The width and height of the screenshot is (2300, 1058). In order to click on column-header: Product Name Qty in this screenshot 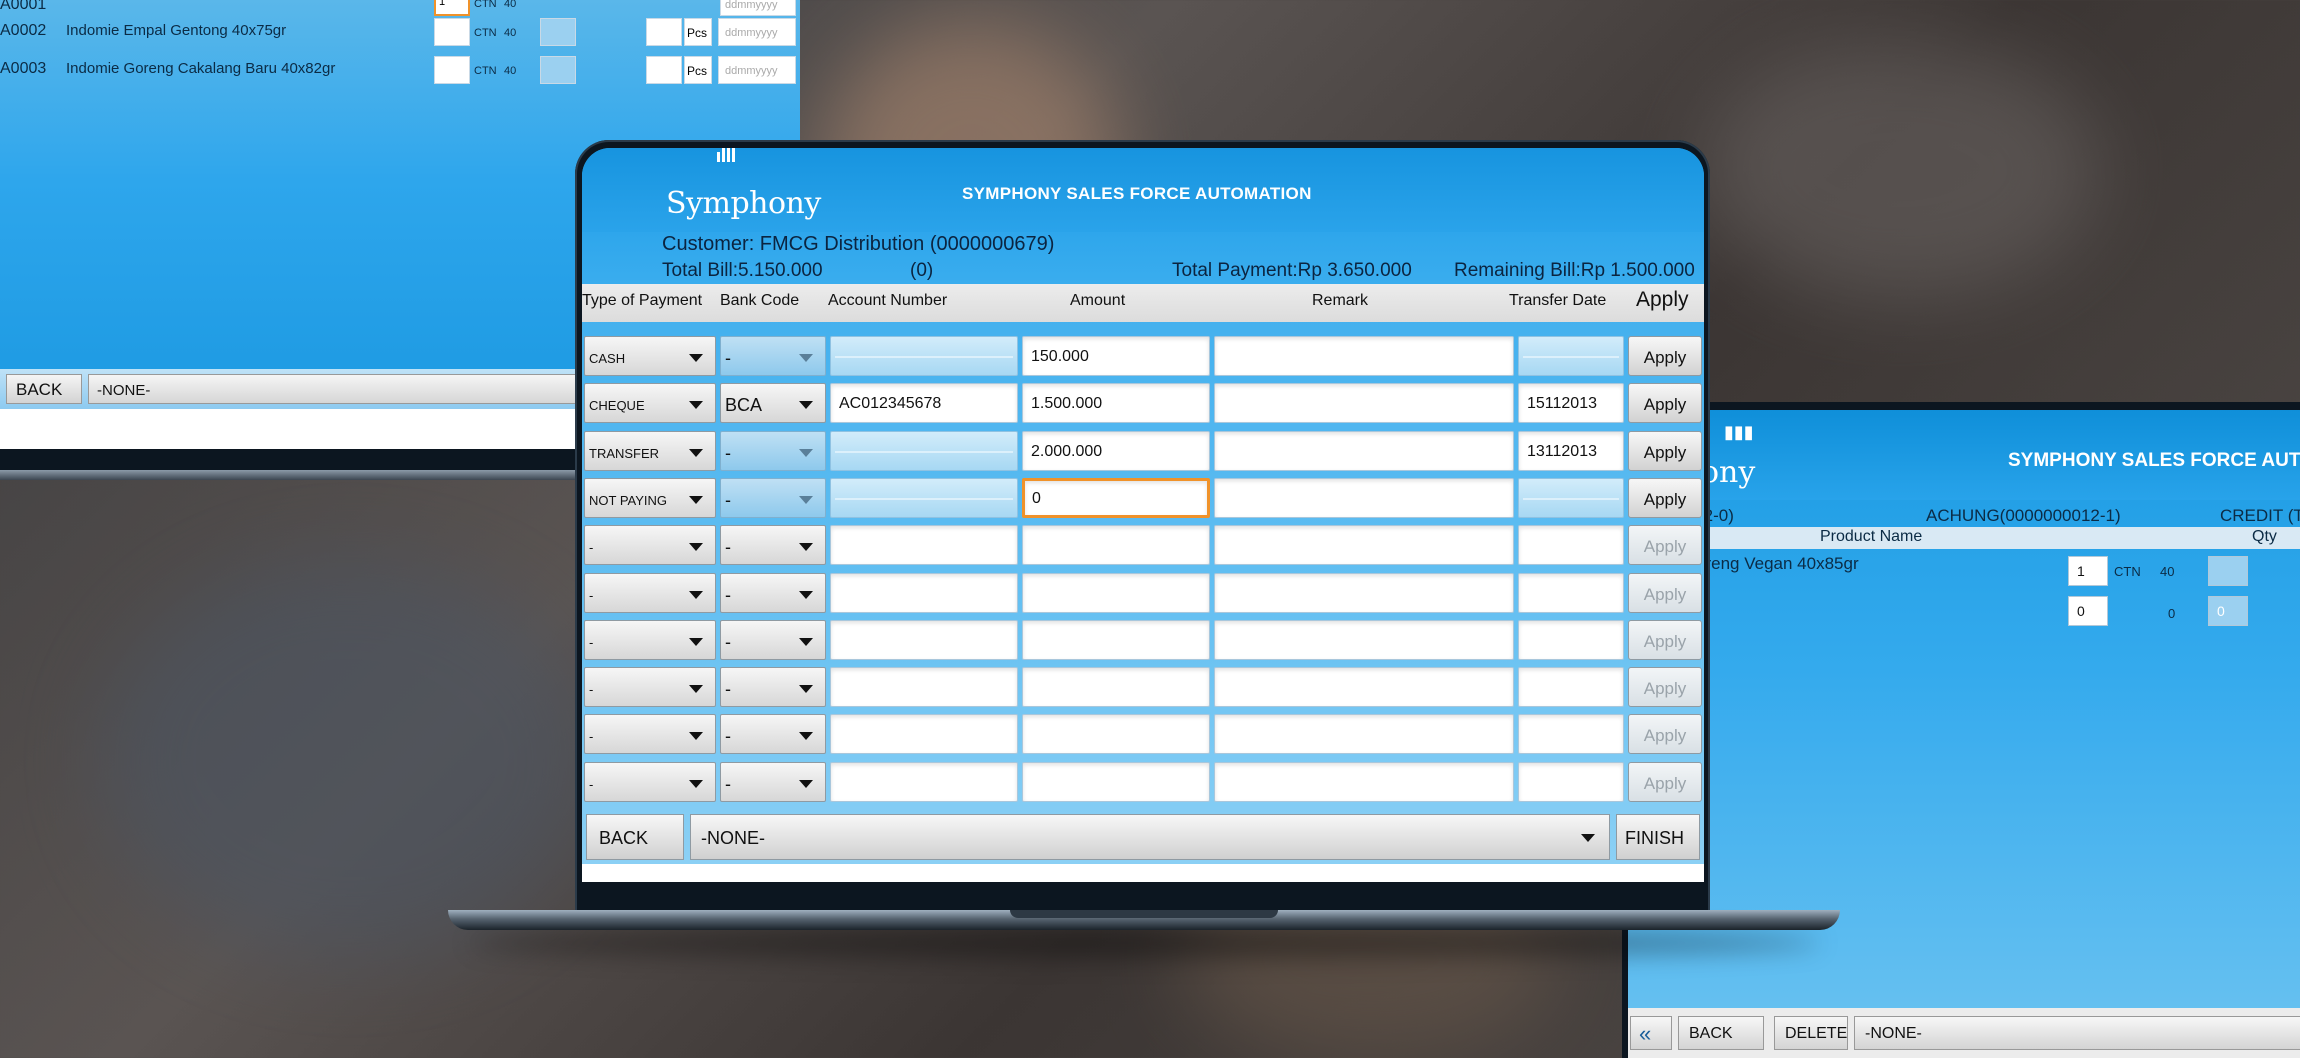, I will do `click(1964, 538)`.